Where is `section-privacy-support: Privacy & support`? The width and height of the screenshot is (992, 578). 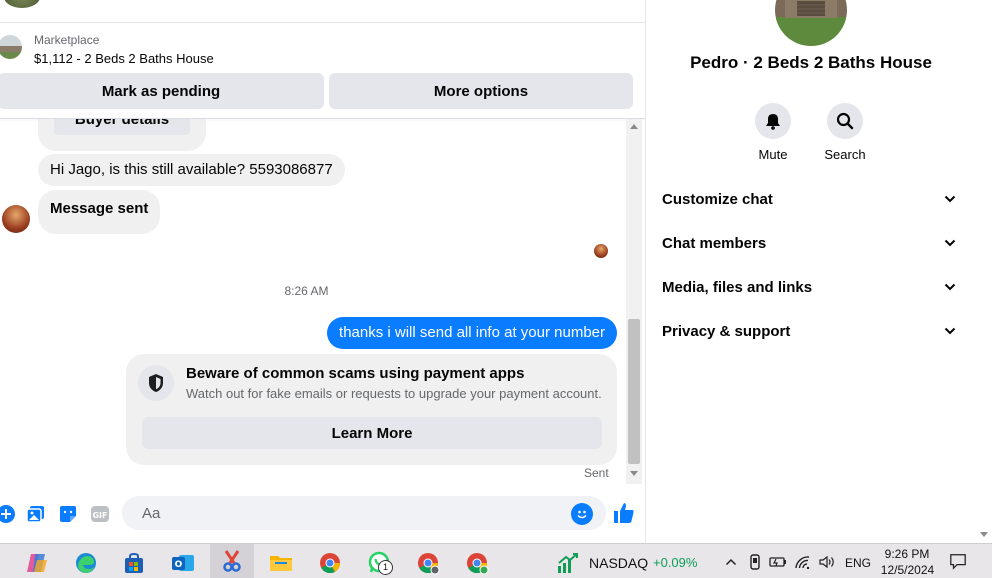 section-privacy-support: Privacy & support is located at coordinates (811, 331).